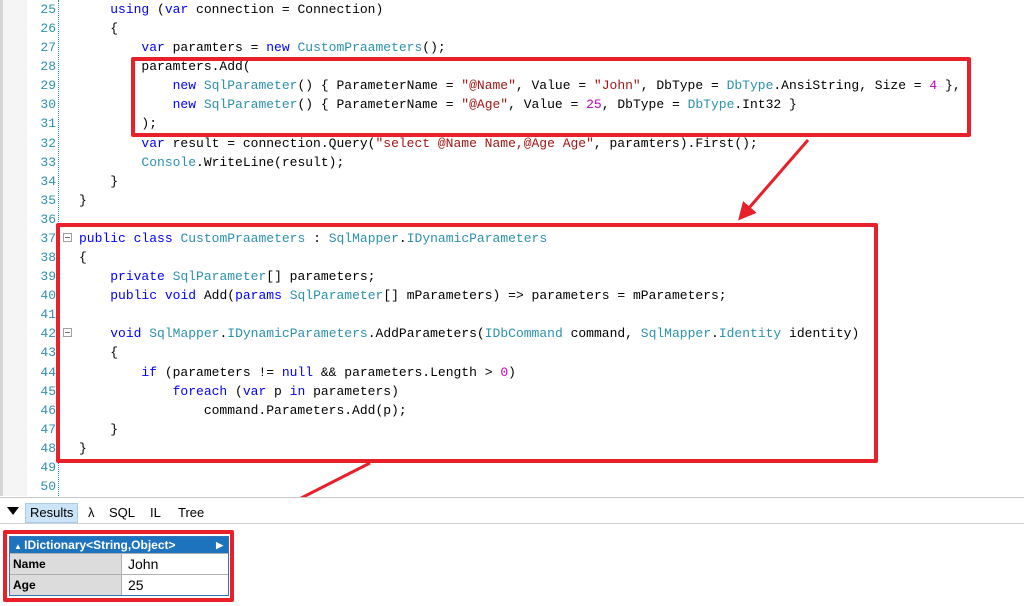 This screenshot has width=1024, height=606. Describe the element at coordinates (155, 513) in the screenshot. I see `tab-il: IL` at that location.